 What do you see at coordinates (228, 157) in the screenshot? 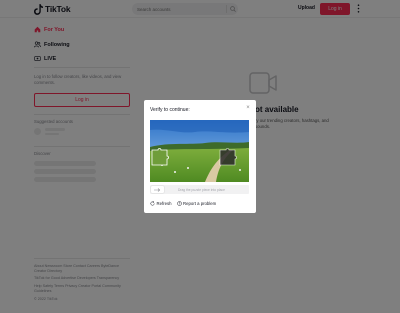
I see `puzzle-target-slot` at bounding box center [228, 157].